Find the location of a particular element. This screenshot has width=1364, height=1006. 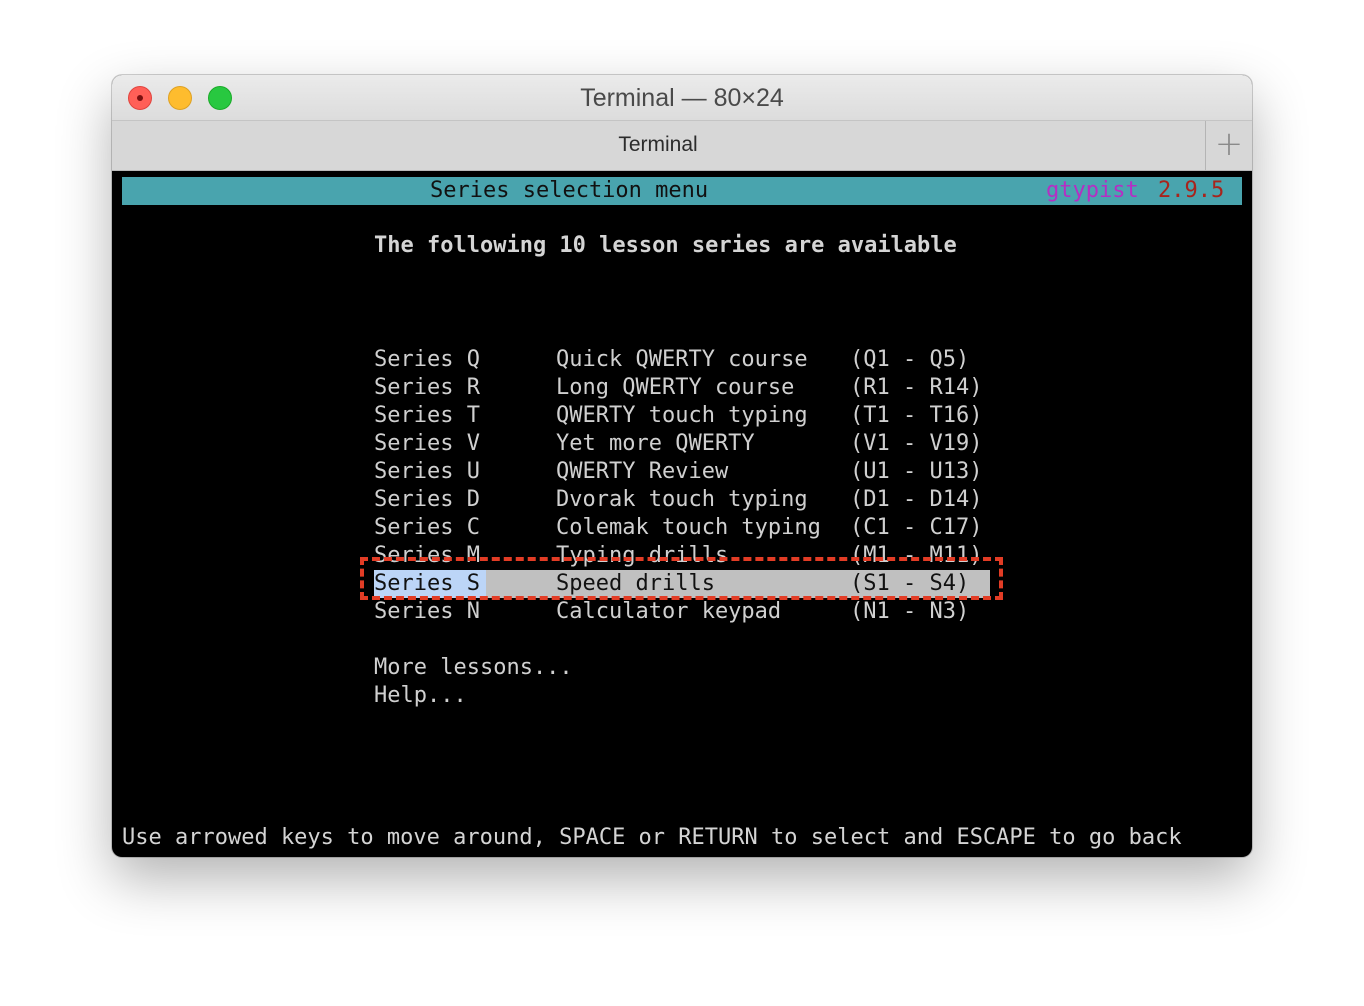

tab-bar: Terminal + is located at coordinates (682, 146).